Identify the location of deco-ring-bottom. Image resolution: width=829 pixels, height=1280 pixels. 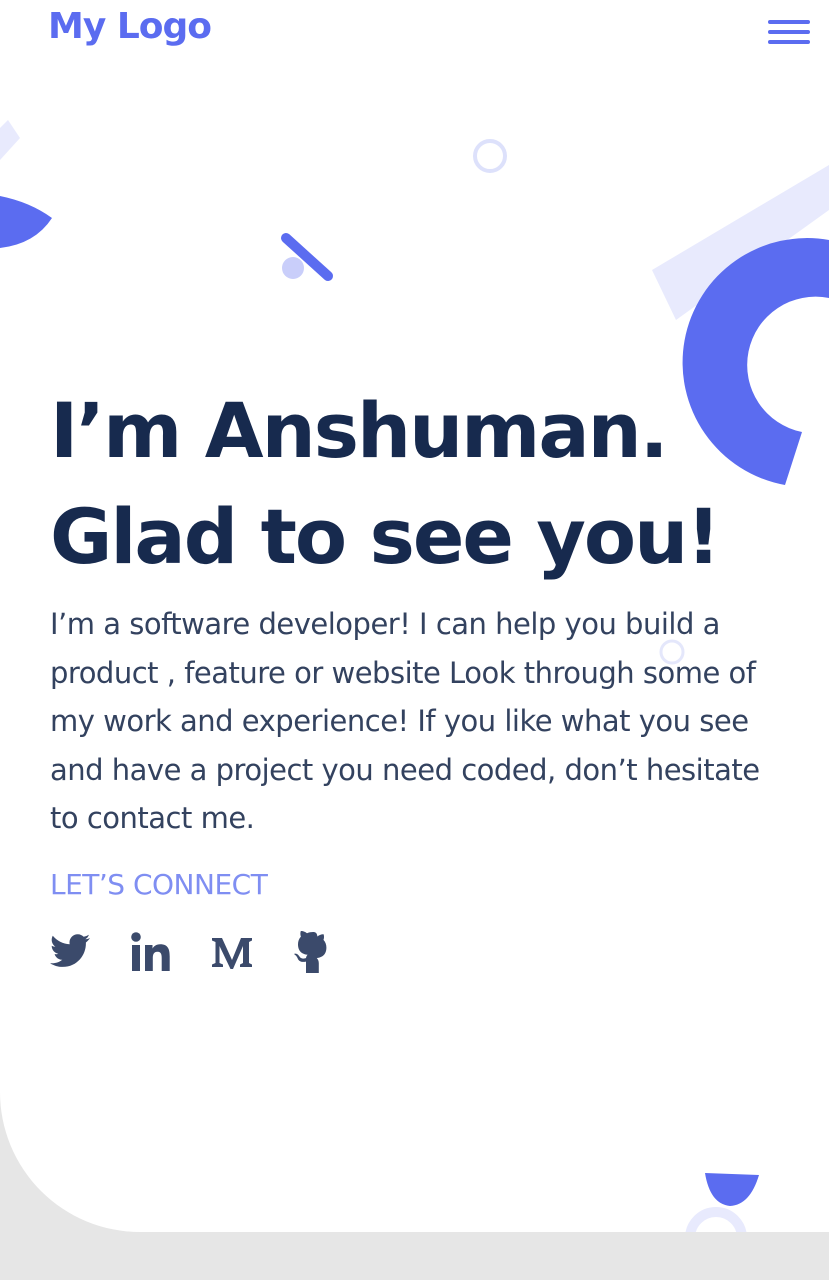
(716, 1219).